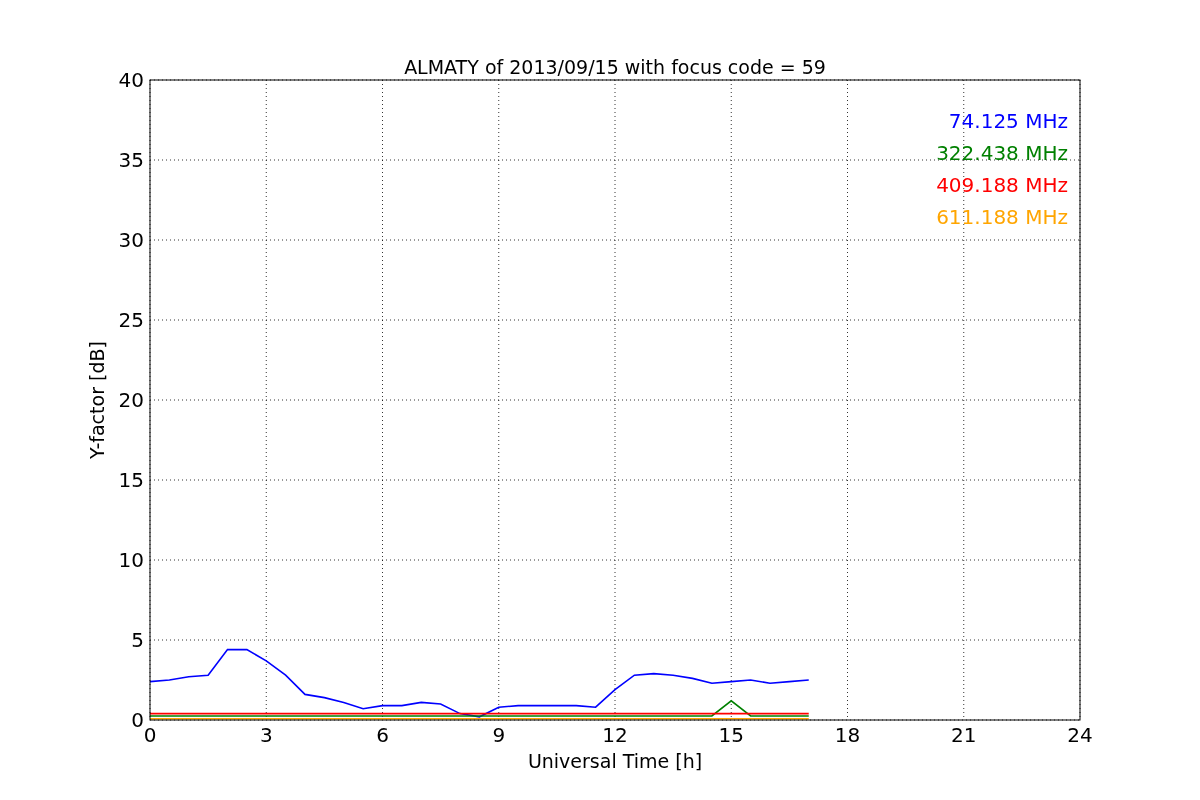 The height and width of the screenshot is (800, 1200). Describe the element at coordinates (847, 735) in the screenshot. I see `tick-label: 18` at that location.